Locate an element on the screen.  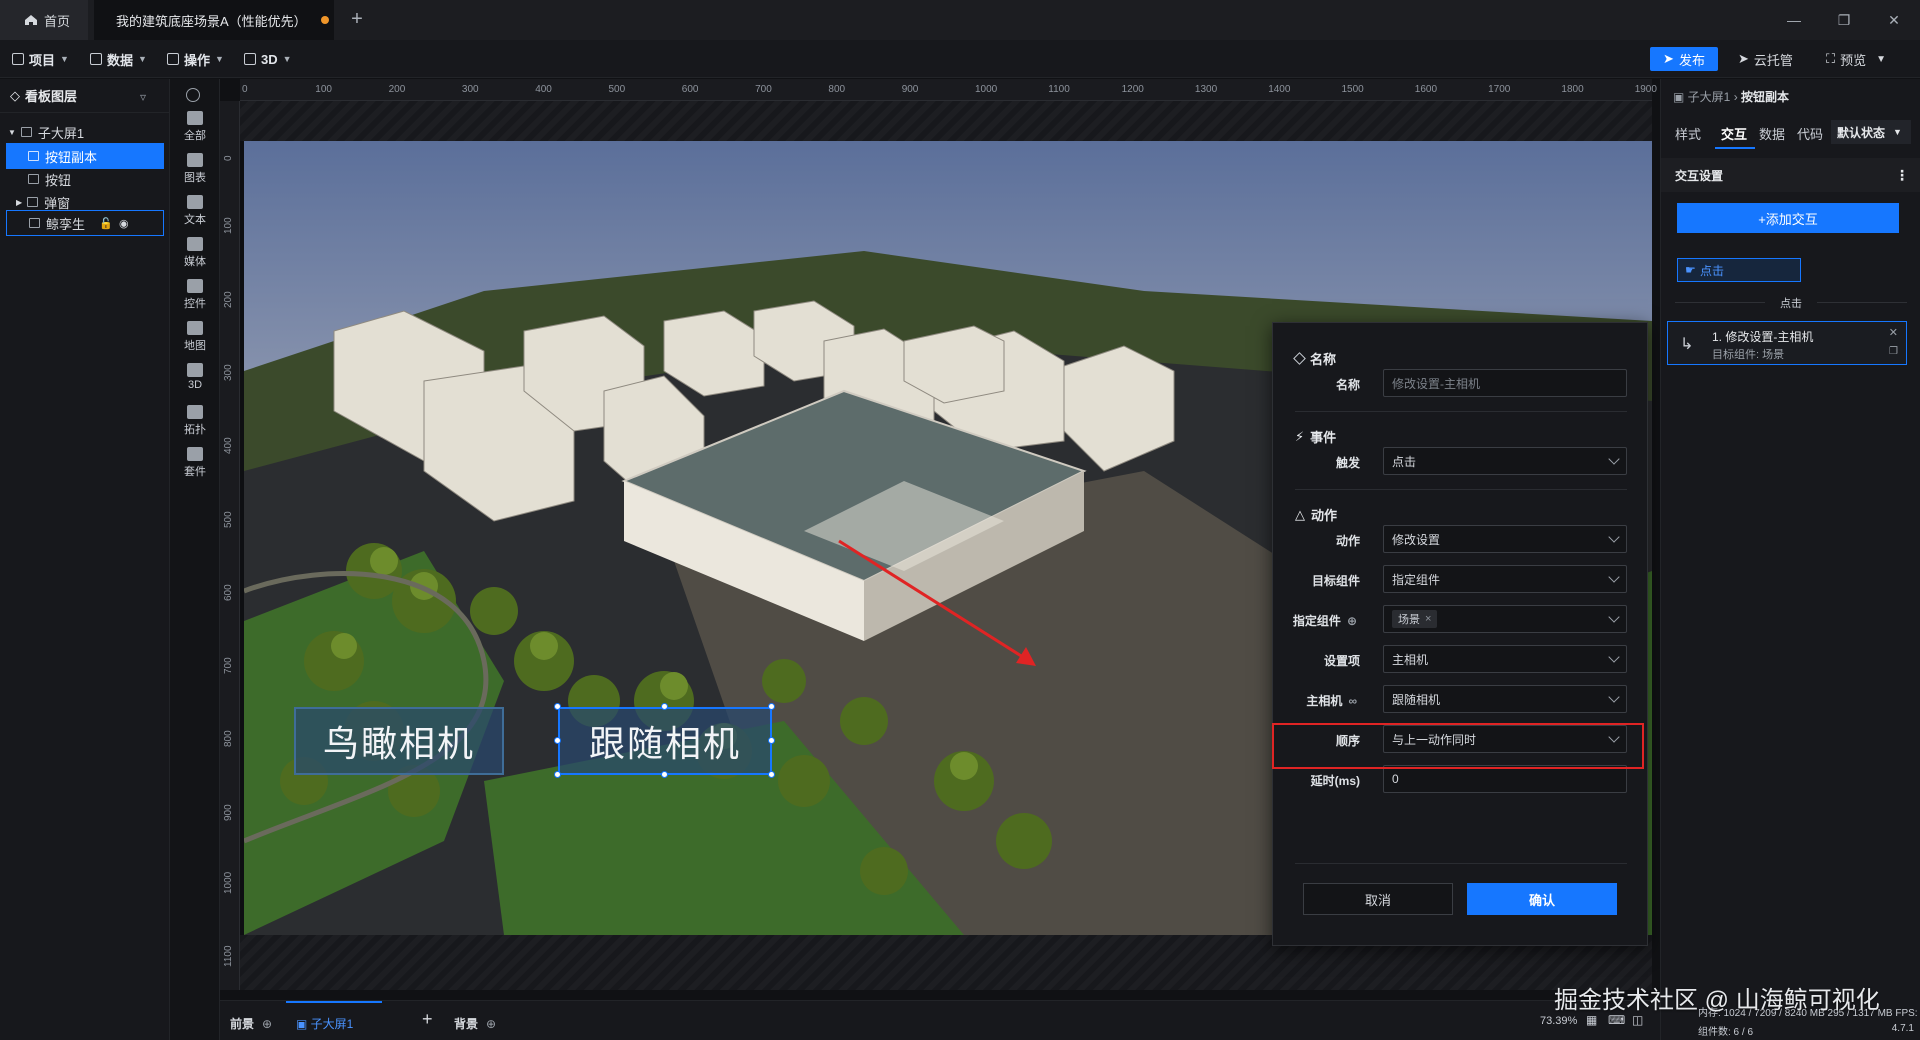
minimize-icon: — is located at coordinates (1794, 20).